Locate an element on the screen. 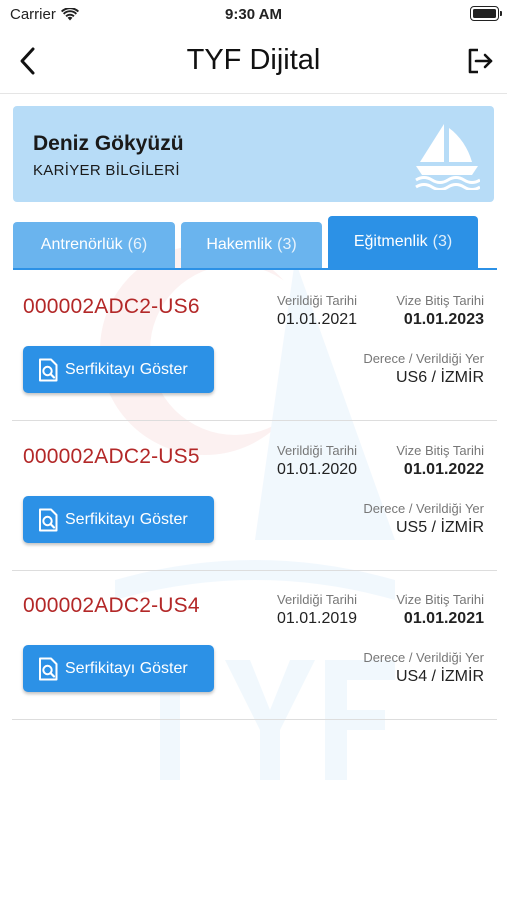 The height and width of the screenshot is (900, 507). tab-underline is located at coordinates (255, 269).